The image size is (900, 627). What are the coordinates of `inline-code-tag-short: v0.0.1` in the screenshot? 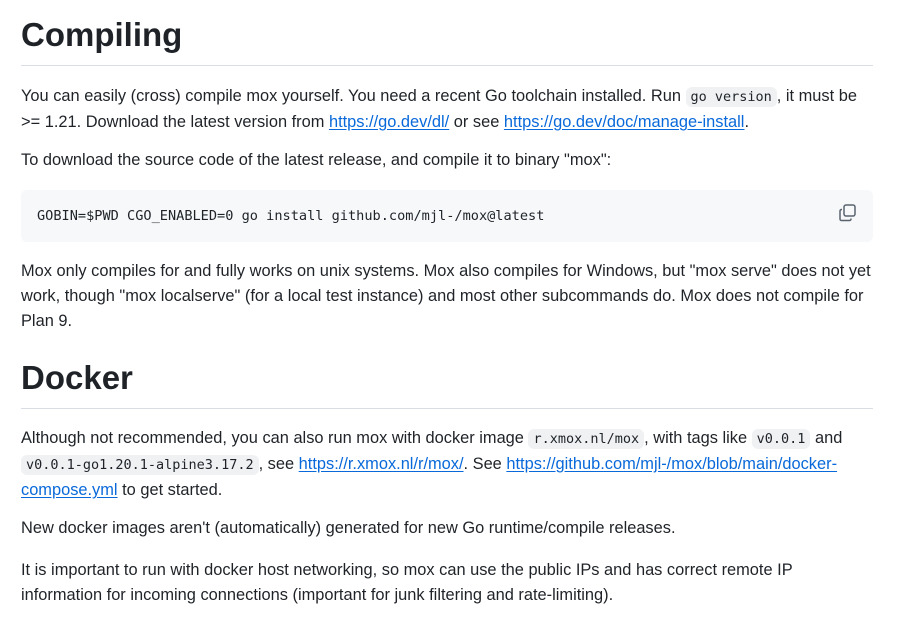 It's located at (781, 439).